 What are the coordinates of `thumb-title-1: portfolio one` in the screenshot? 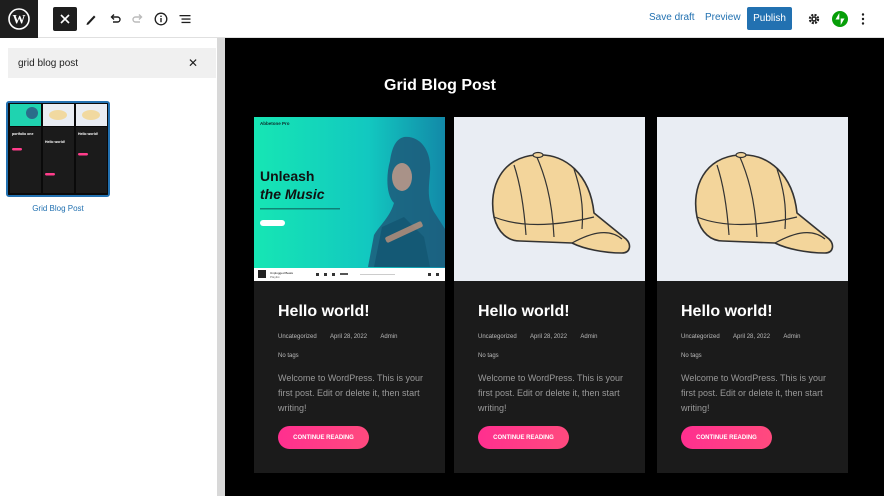 It's located at (22, 134).